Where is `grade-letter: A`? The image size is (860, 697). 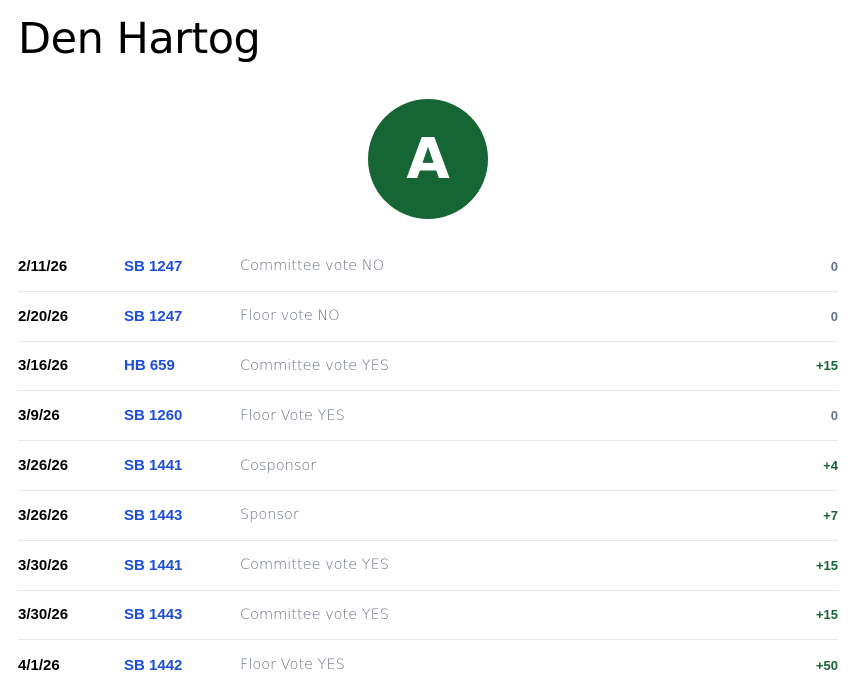
grade-letter: A is located at coordinates (428, 159).